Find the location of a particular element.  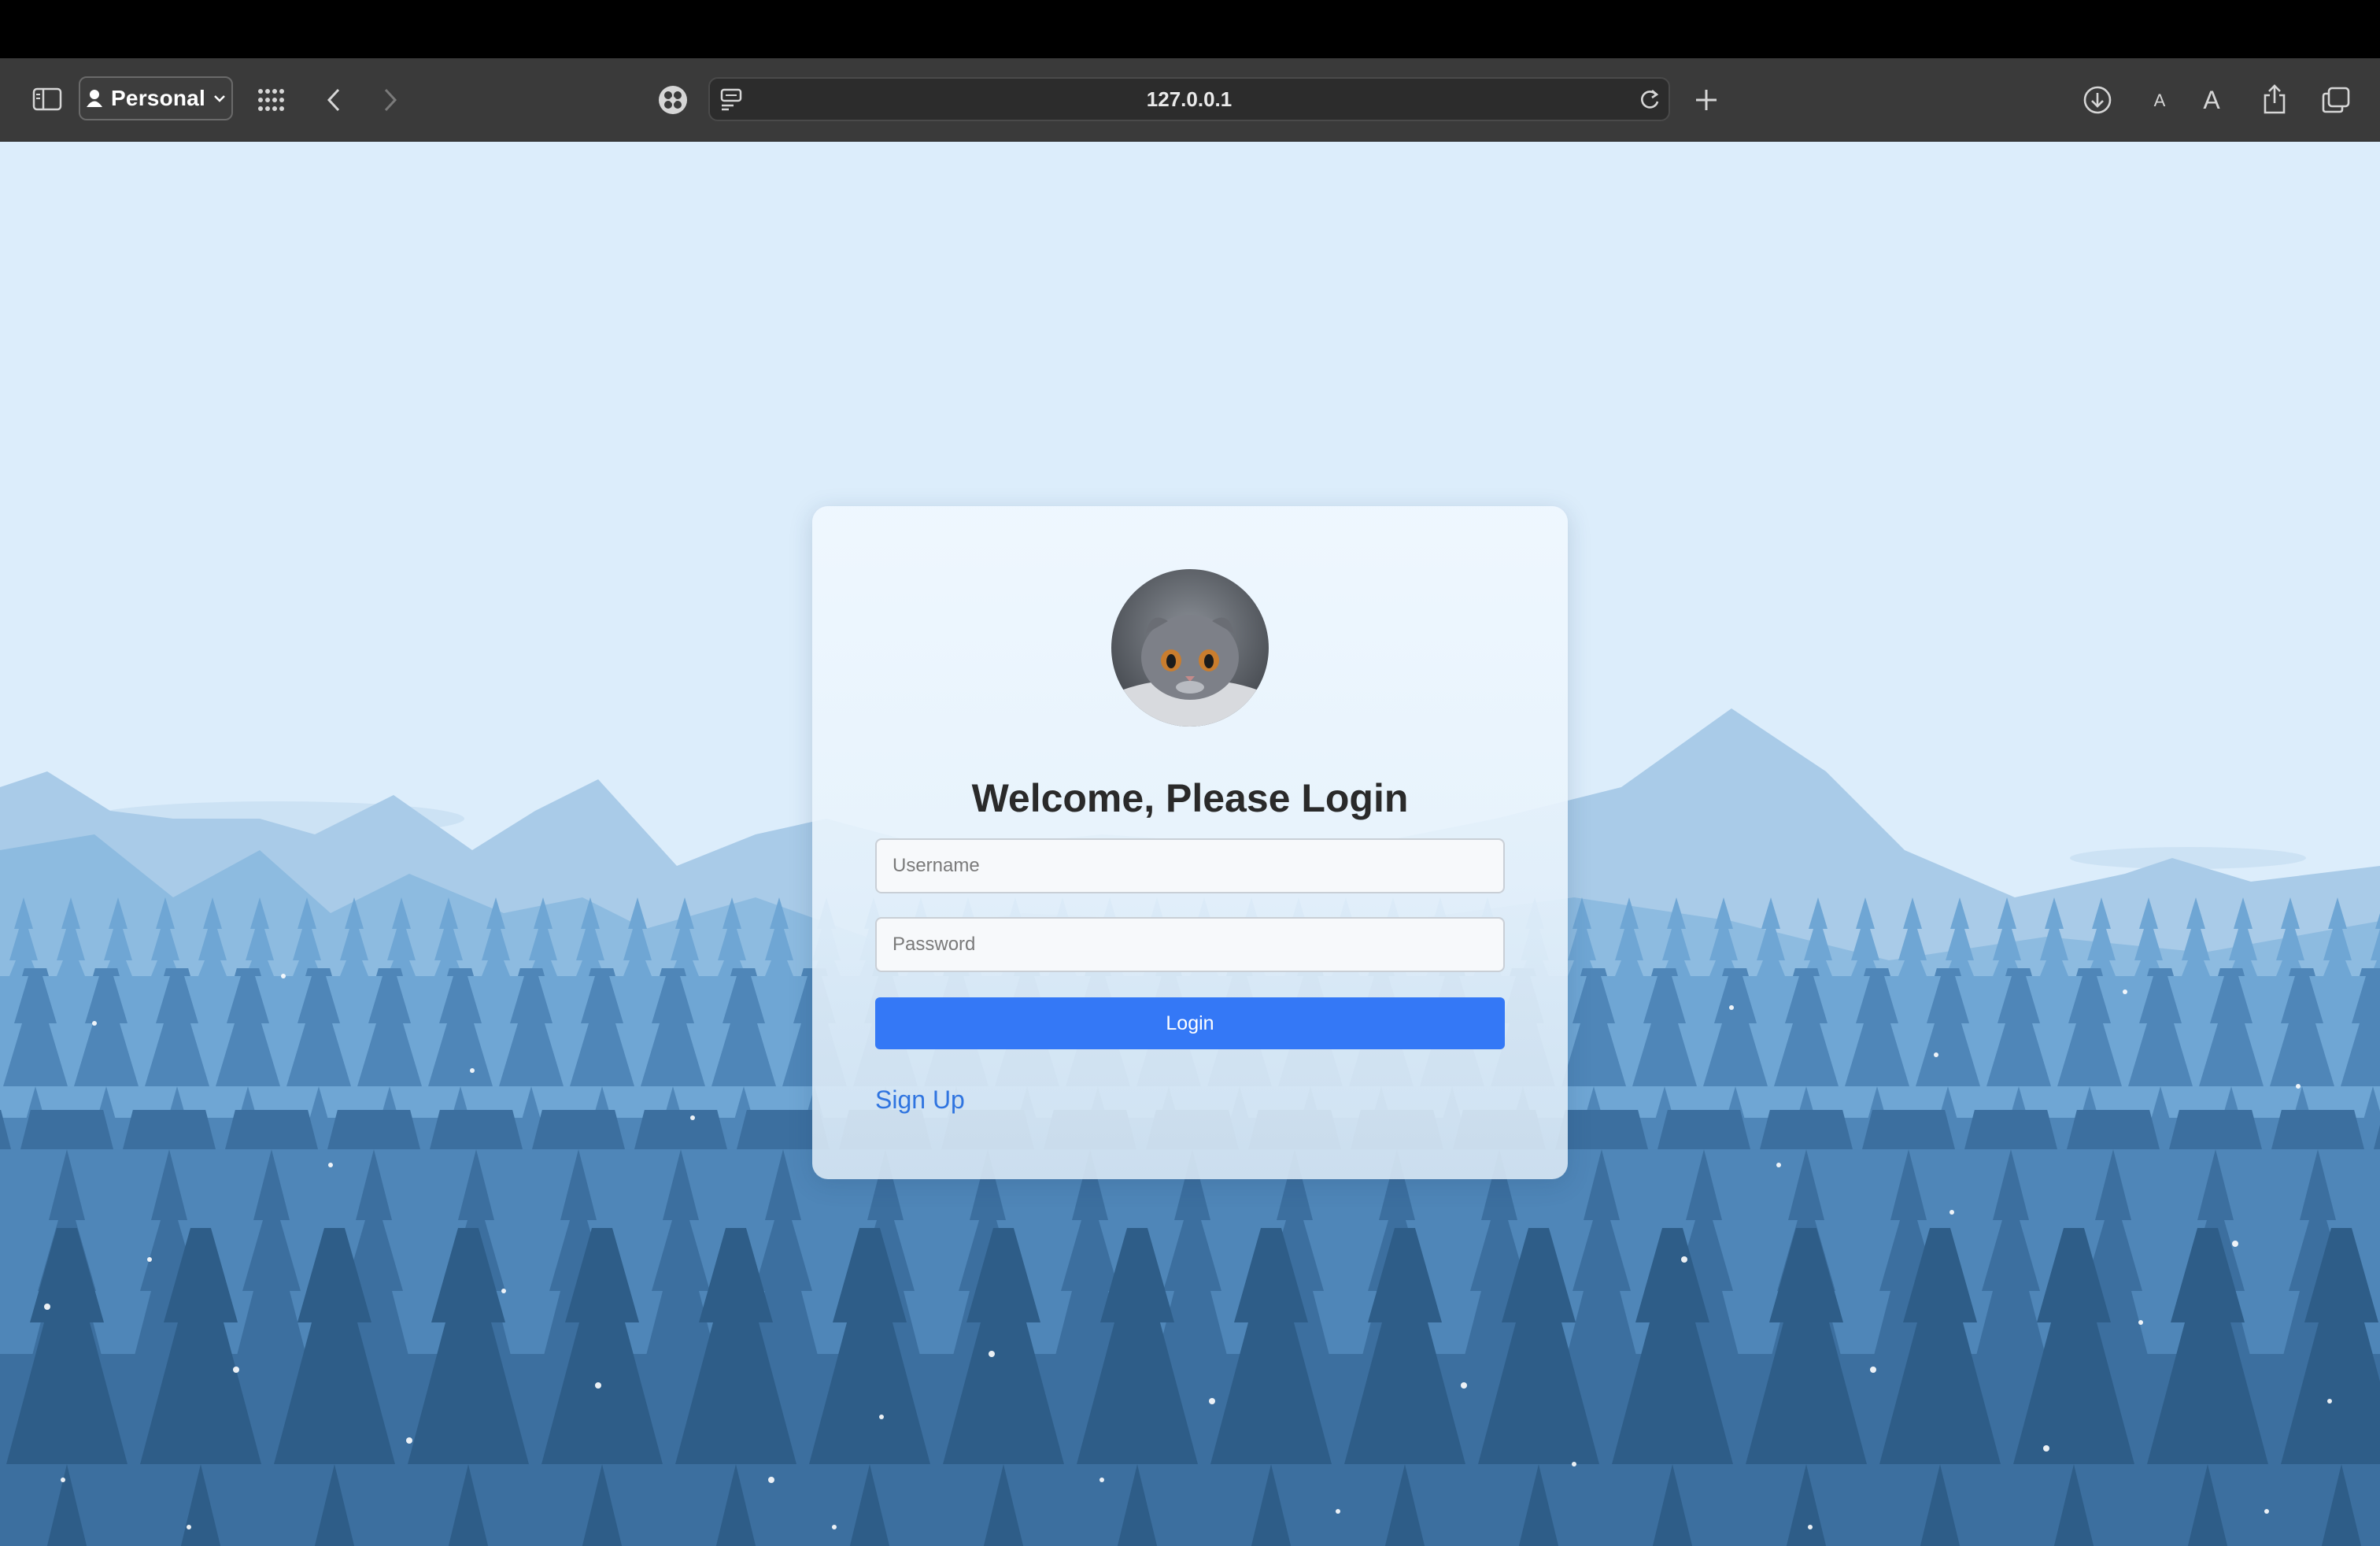

page-title: Welcome, Please Login is located at coordinates (1190, 798).